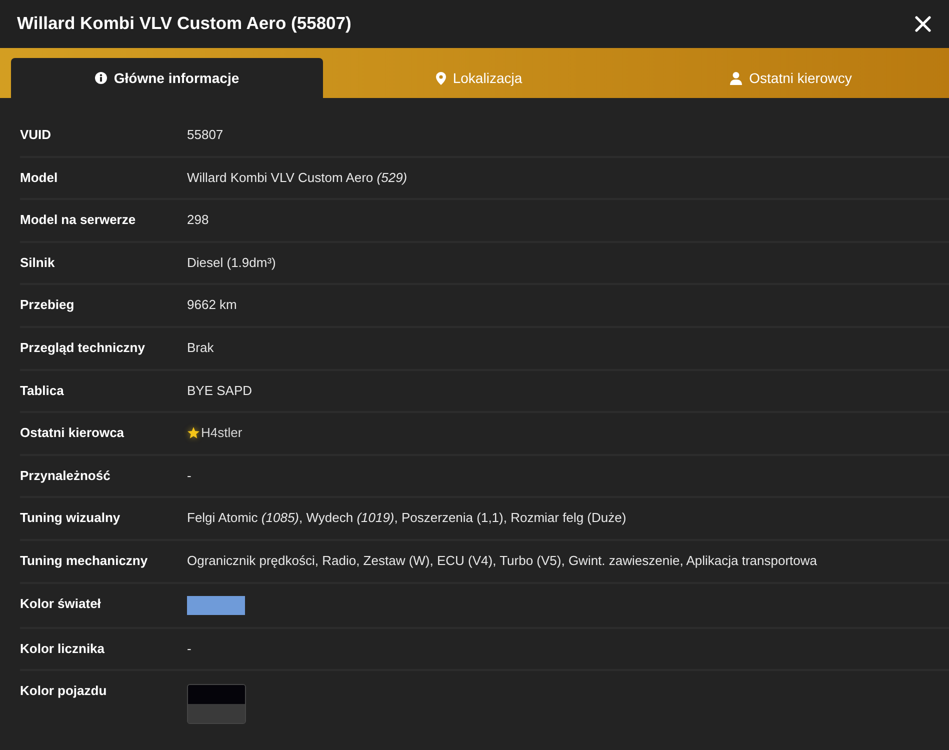 This screenshot has height=750, width=949. Describe the element at coordinates (84, 561) in the screenshot. I see `field-label: Tuning mechaniczny` at that location.